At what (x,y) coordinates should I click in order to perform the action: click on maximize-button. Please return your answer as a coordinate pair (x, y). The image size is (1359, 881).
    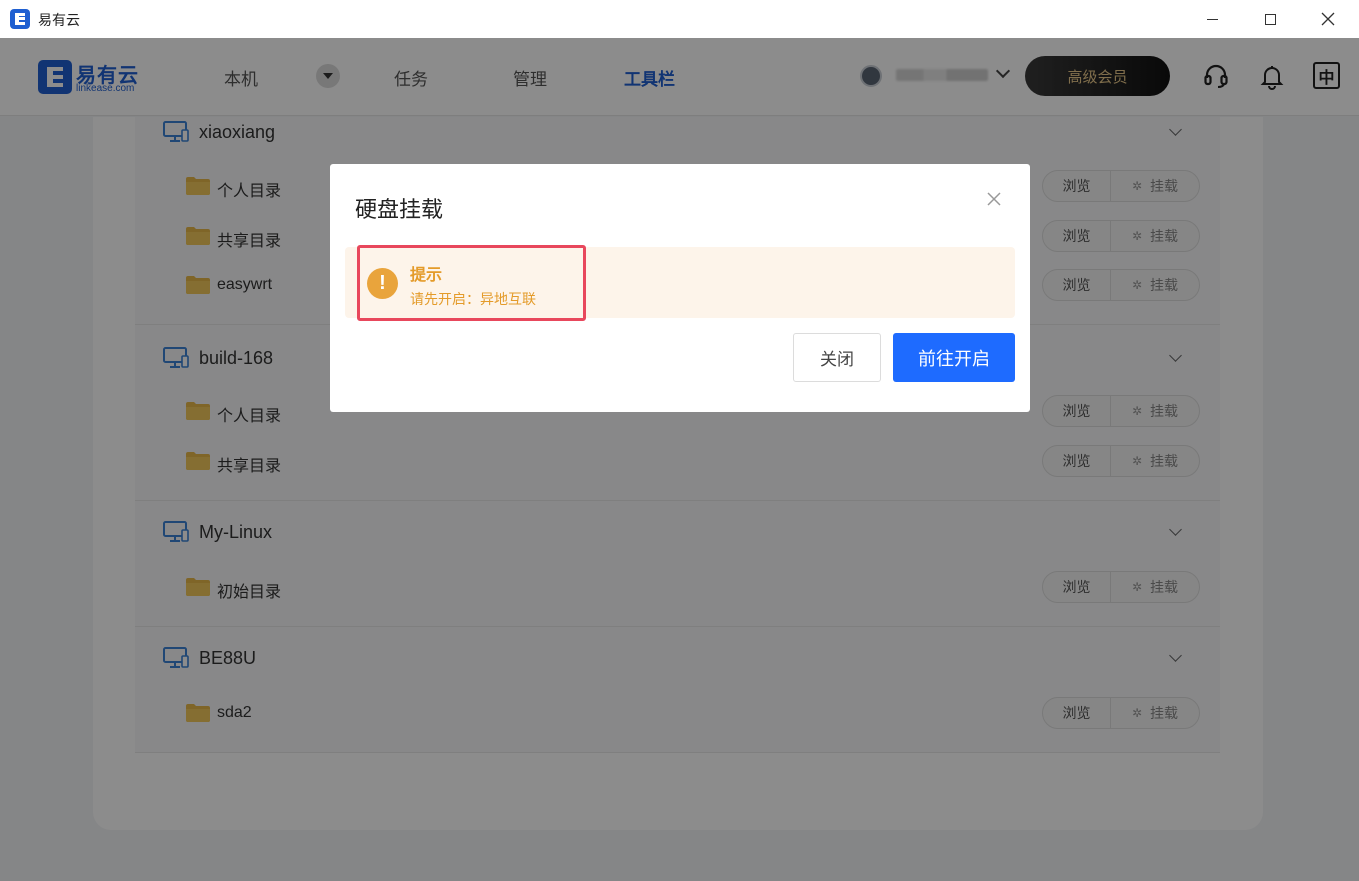
    Looking at the image, I should click on (1270, 19).